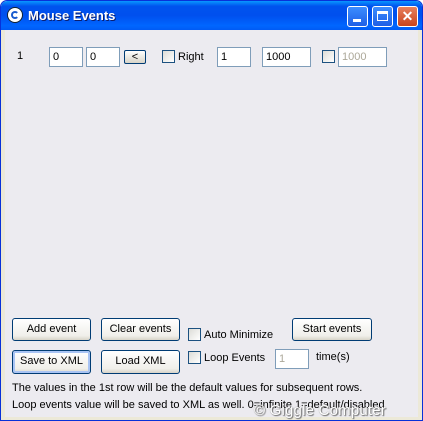 The image size is (423, 421). What do you see at coordinates (140, 362) in the screenshot?
I see `load-xml-button: Load XML` at bounding box center [140, 362].